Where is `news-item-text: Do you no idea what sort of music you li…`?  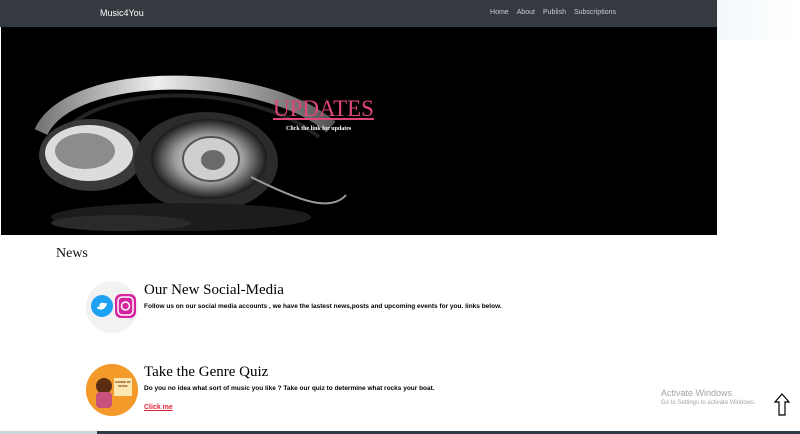 news-item-text: Do you no idea what sort of music you li… is located at coordinates (289, 388).